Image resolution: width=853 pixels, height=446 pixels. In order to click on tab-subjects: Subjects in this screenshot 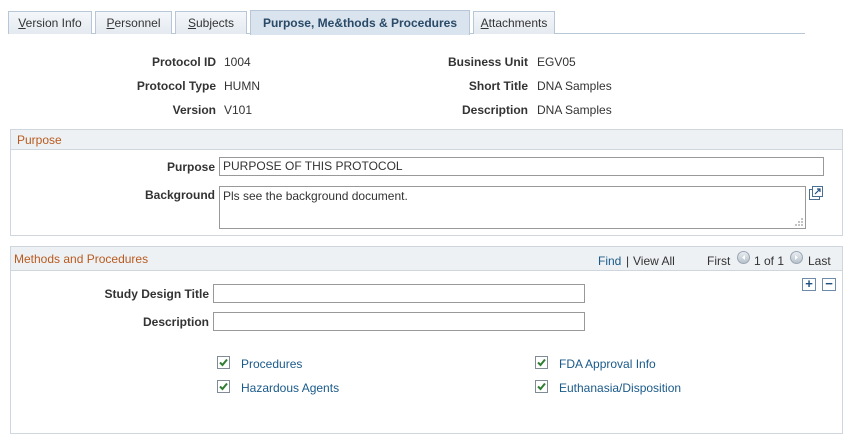, I will do `click(211, 22)`.